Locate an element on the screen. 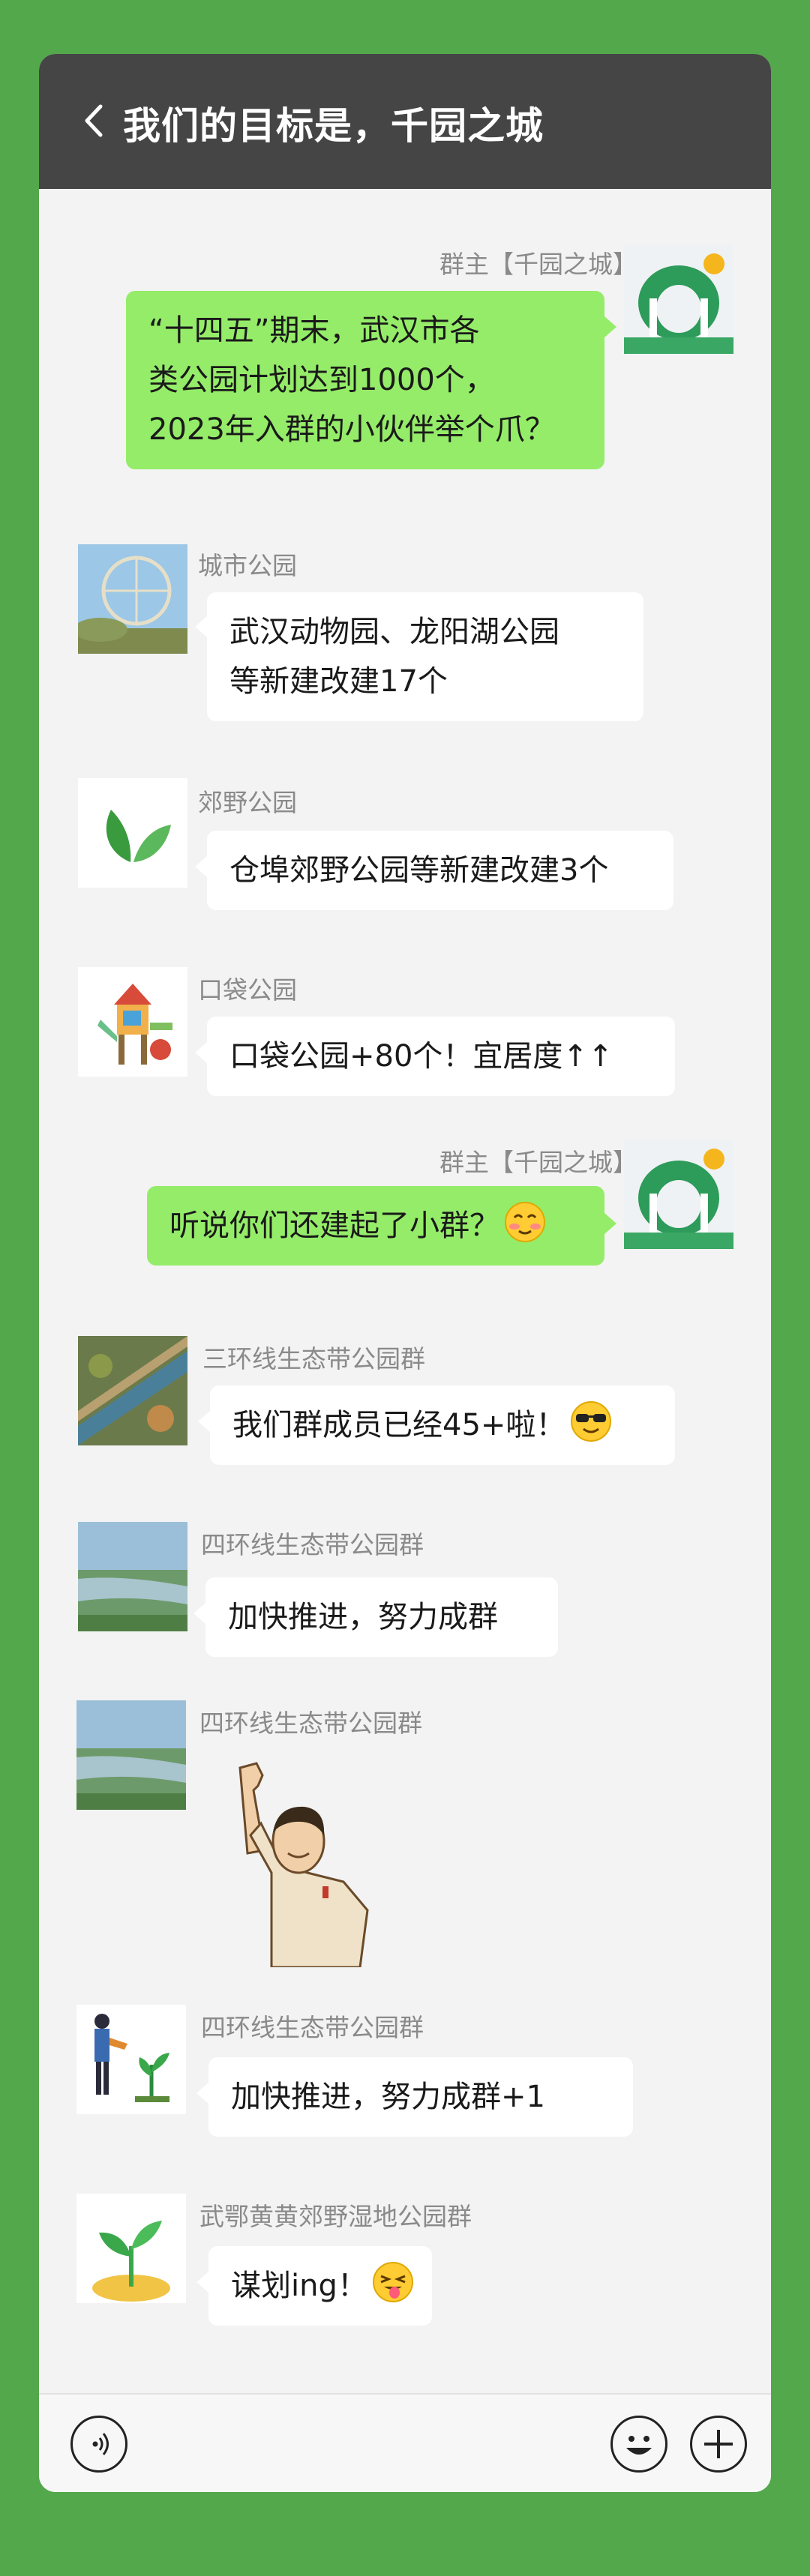  voice-button is located at coordinates (99, 2444).